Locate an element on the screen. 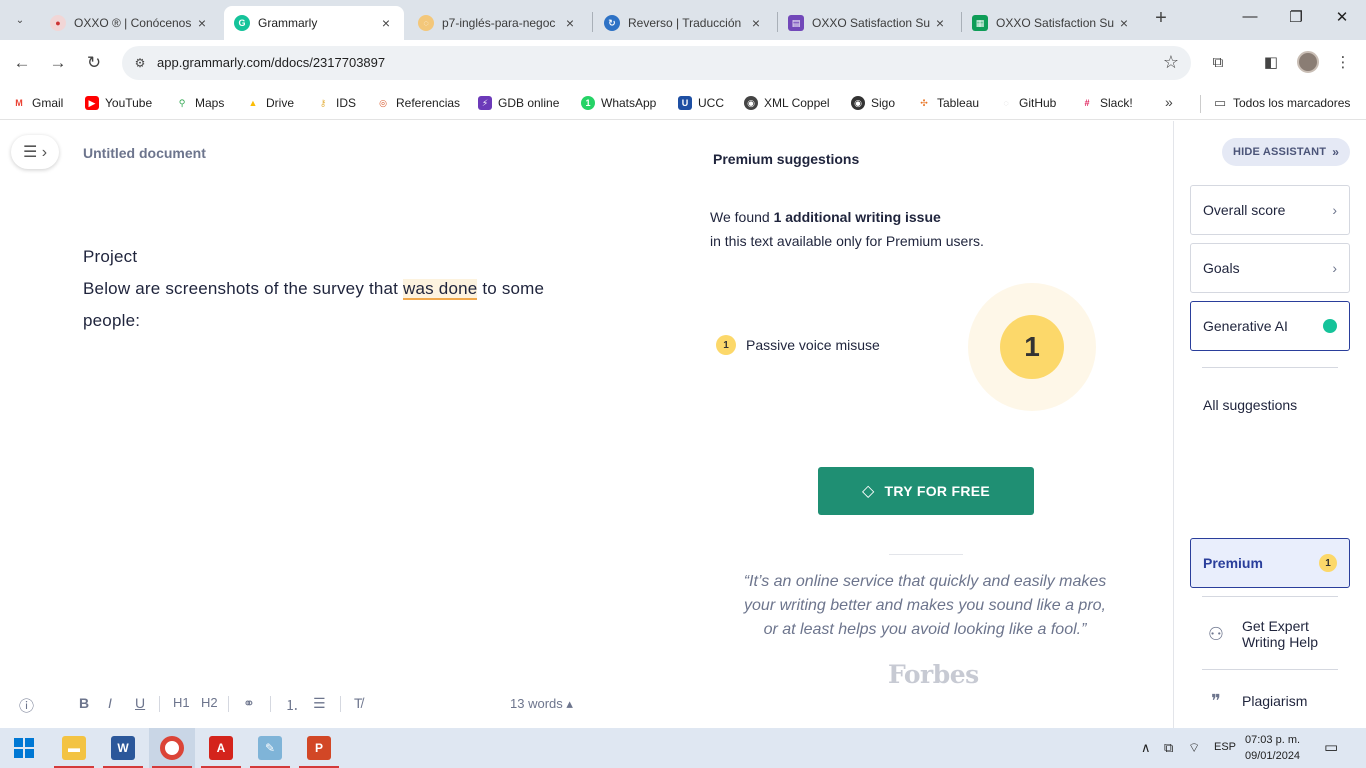 The height and width of the screenshot is (768, 1366). bookmark-label: Sigo is located at coordinates (883, 103).